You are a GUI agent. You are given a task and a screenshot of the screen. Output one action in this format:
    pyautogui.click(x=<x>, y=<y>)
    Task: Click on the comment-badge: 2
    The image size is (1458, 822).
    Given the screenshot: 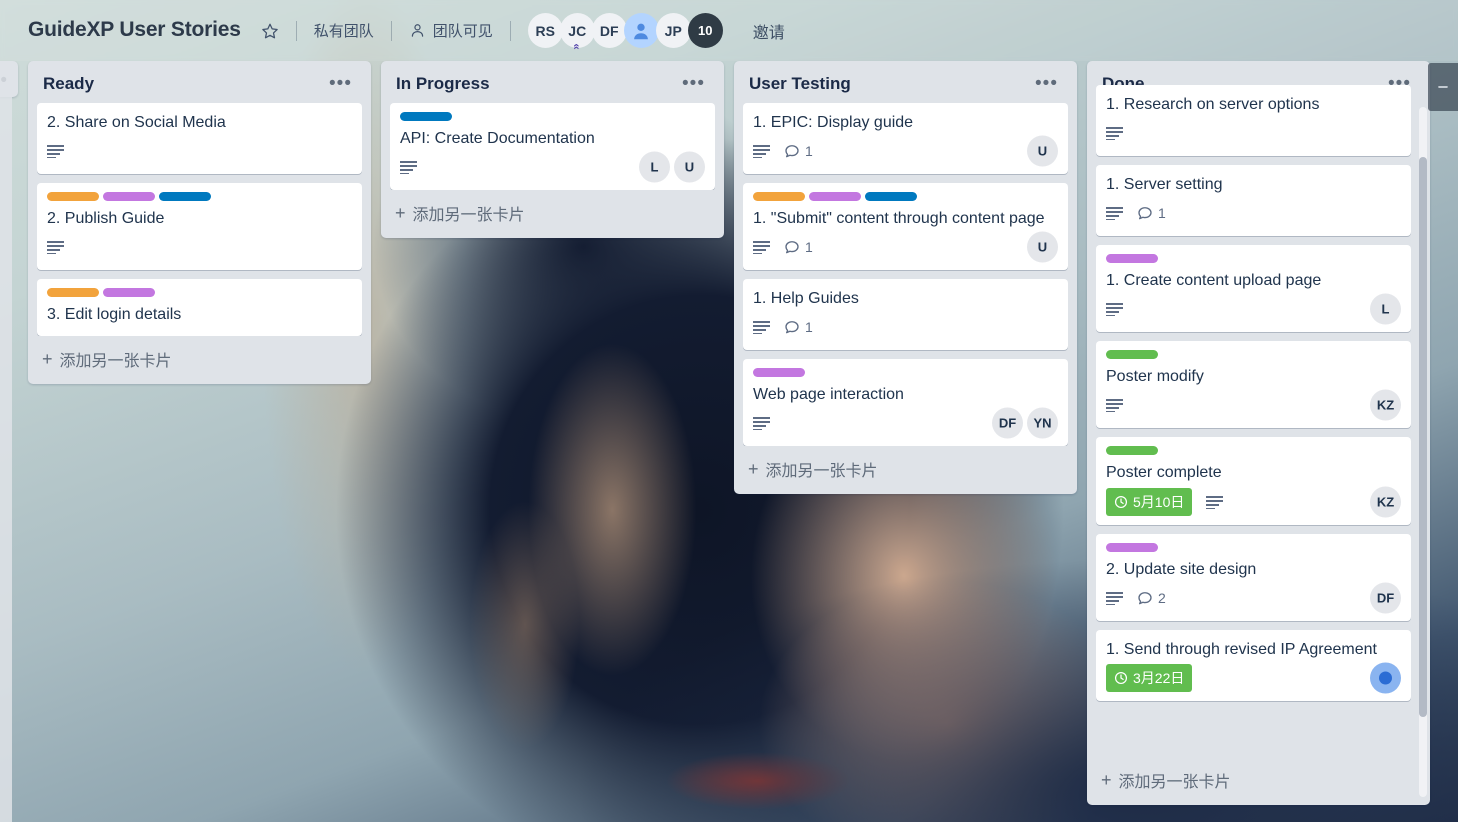 What is the action you would take?
    pyautogui.click(x=1151, y=598)
    